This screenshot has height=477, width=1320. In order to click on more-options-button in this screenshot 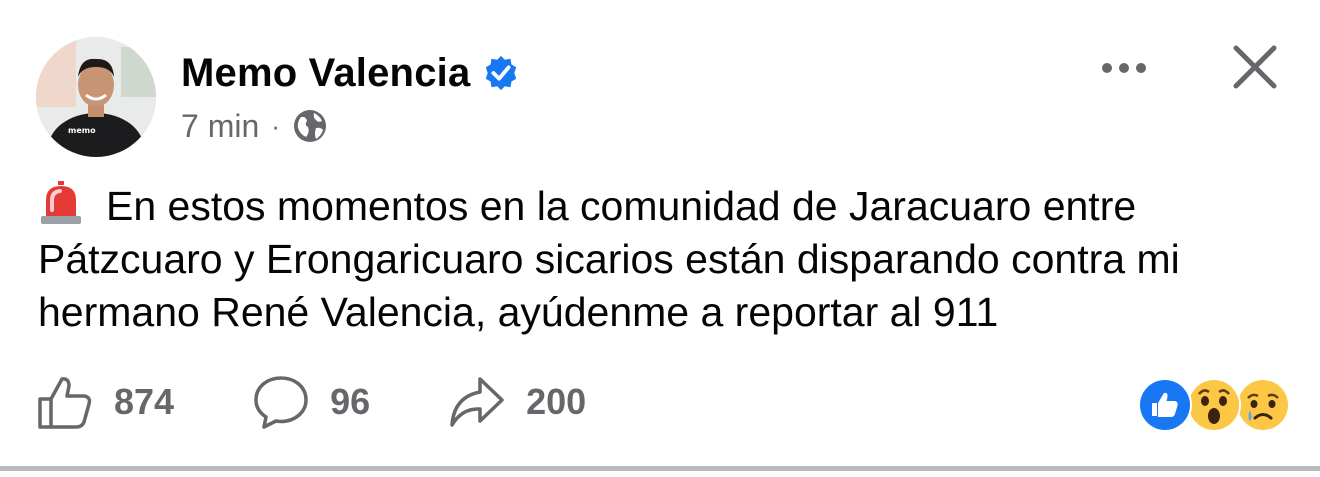, I will do `click(1124, 68)`.